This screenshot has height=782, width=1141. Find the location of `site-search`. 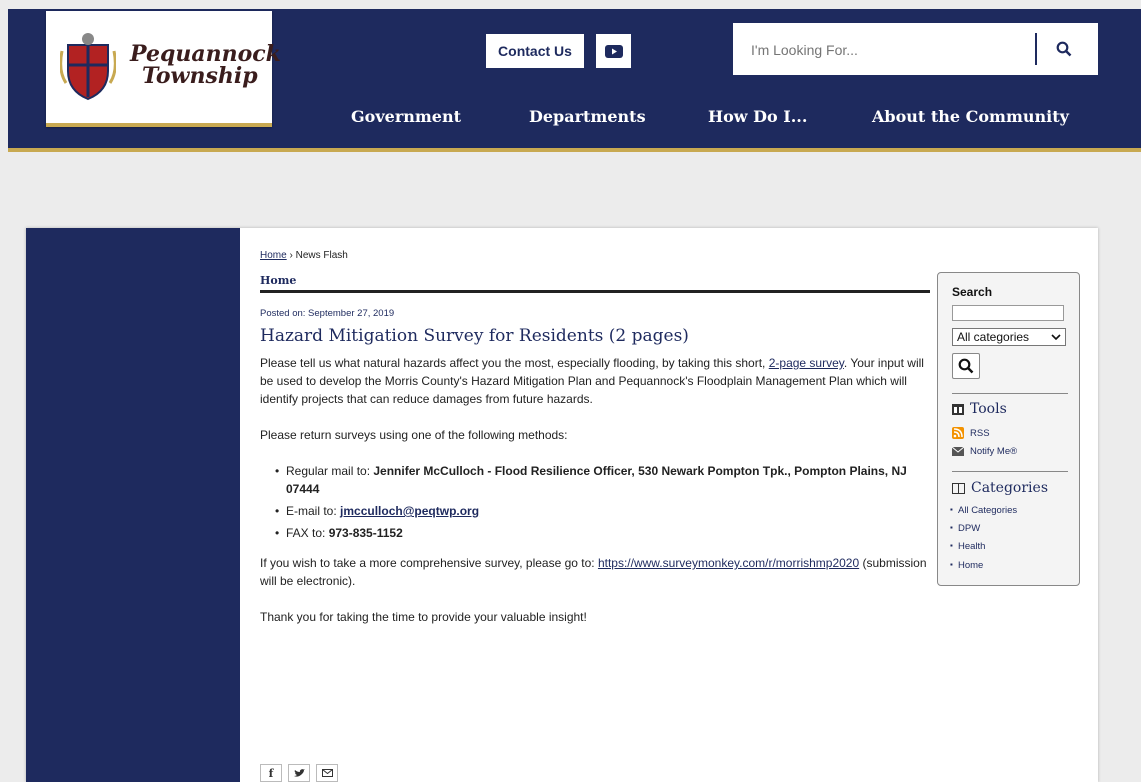

site-search is located at coordinates (915, 49).